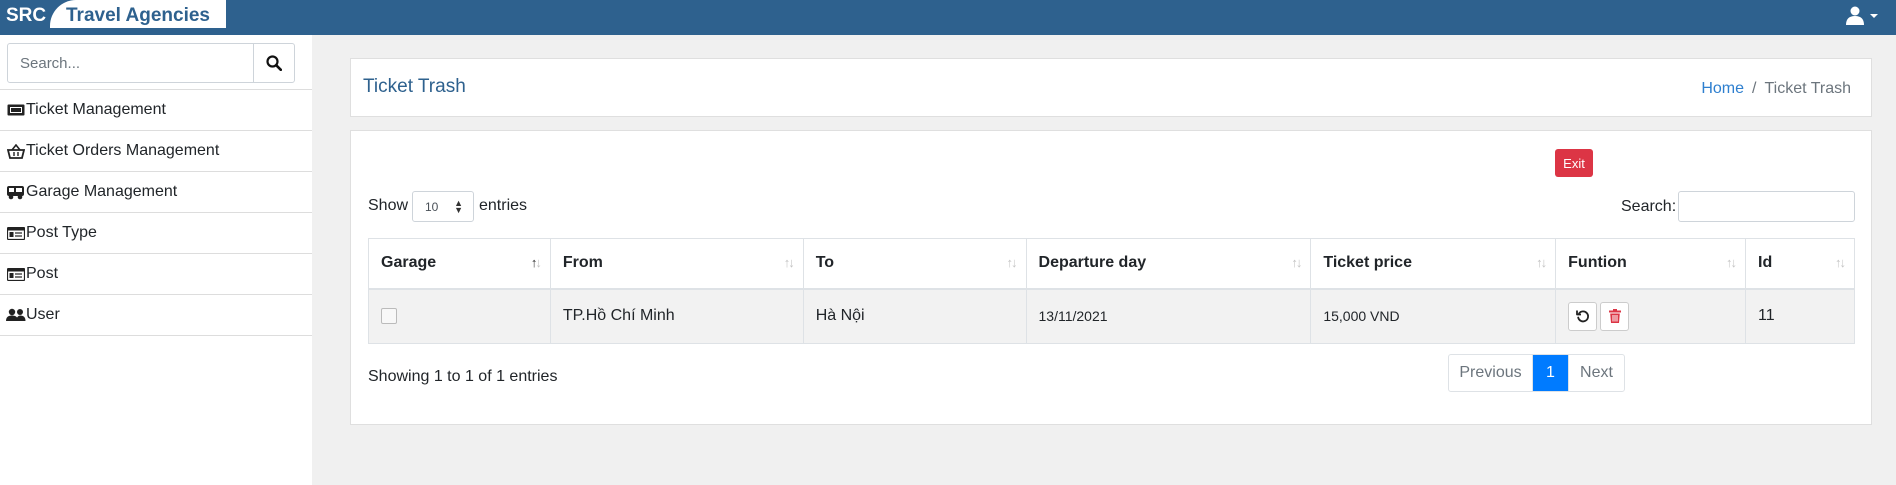 Image resolution: width=1896 pixels, height=485 pixels. Describe the element at coordinates (131, 63) in the screenshot. I see `sidebar-search-input` at that location.